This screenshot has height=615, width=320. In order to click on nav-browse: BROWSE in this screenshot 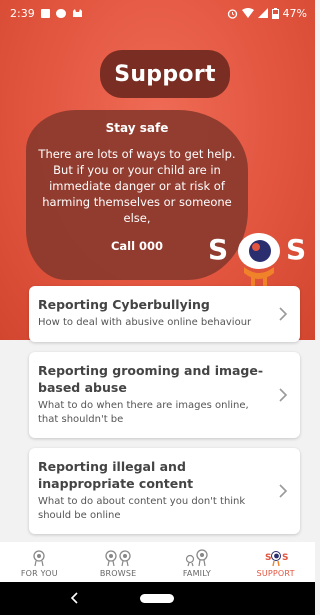, I will do `click(118, 563)`.